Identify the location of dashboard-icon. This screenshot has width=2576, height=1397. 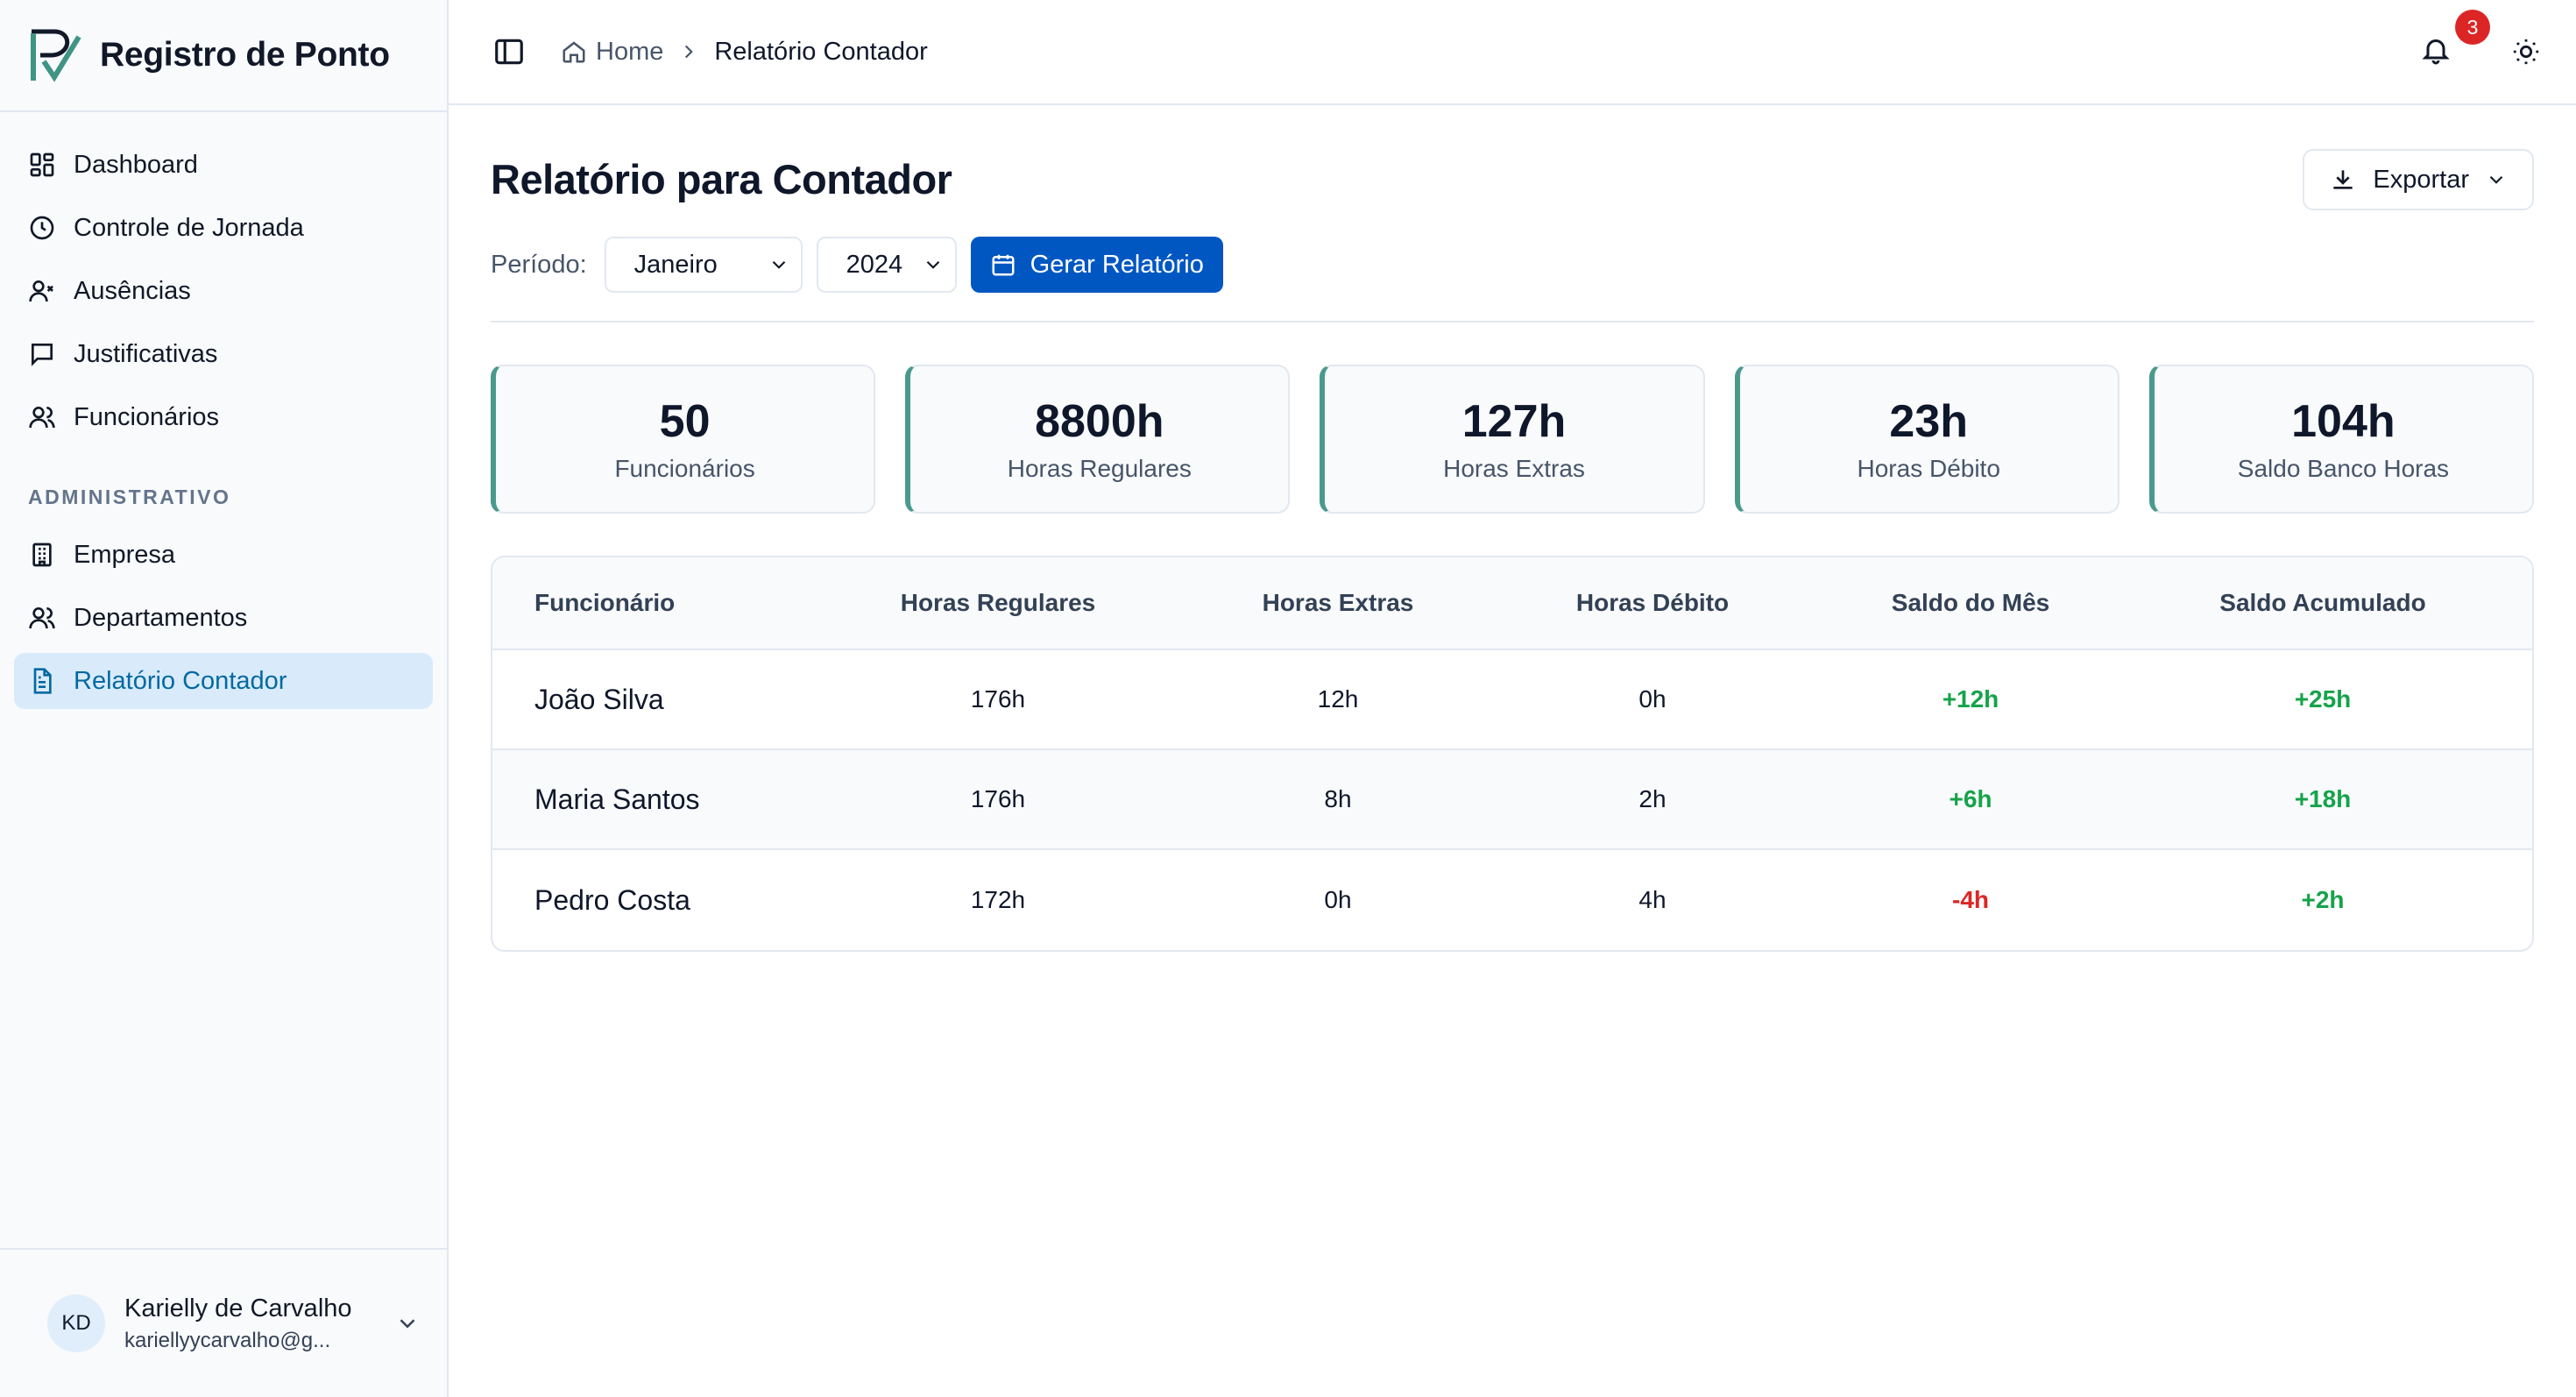
(42, 164).